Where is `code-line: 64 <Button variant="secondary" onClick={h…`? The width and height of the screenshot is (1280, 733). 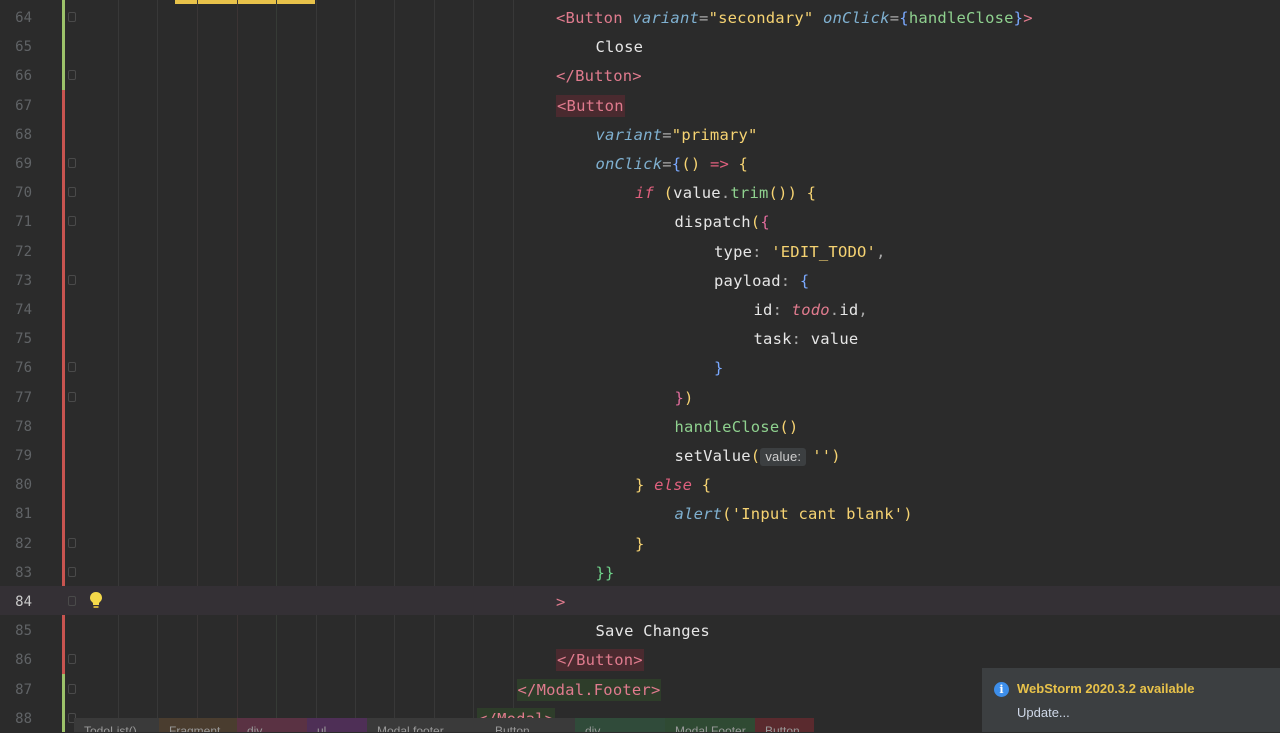 code-line: 64 <Button variant="secondary" onClick={h… is located at coordinates (640, 17).